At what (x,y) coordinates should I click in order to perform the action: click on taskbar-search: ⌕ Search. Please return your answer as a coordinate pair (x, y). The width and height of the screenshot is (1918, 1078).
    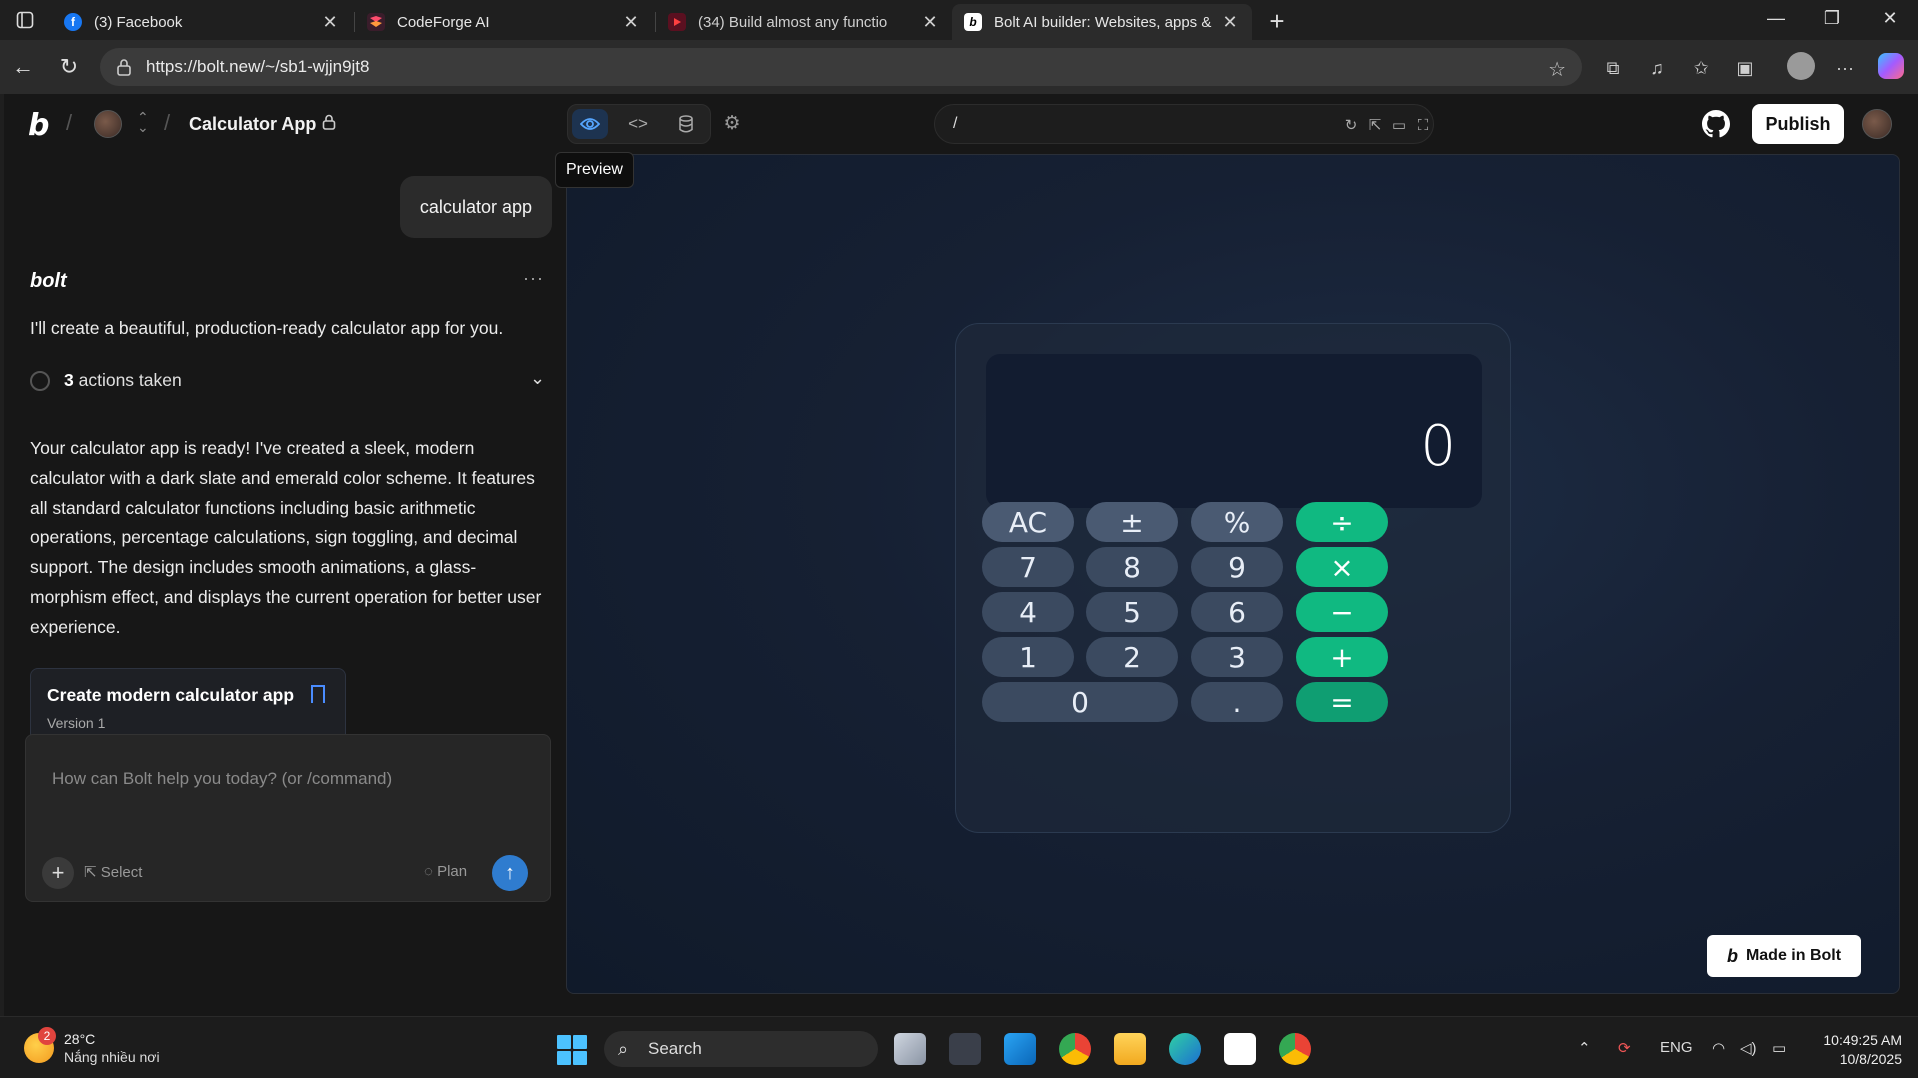
    Looking at the image, I should click on (741, 1049).